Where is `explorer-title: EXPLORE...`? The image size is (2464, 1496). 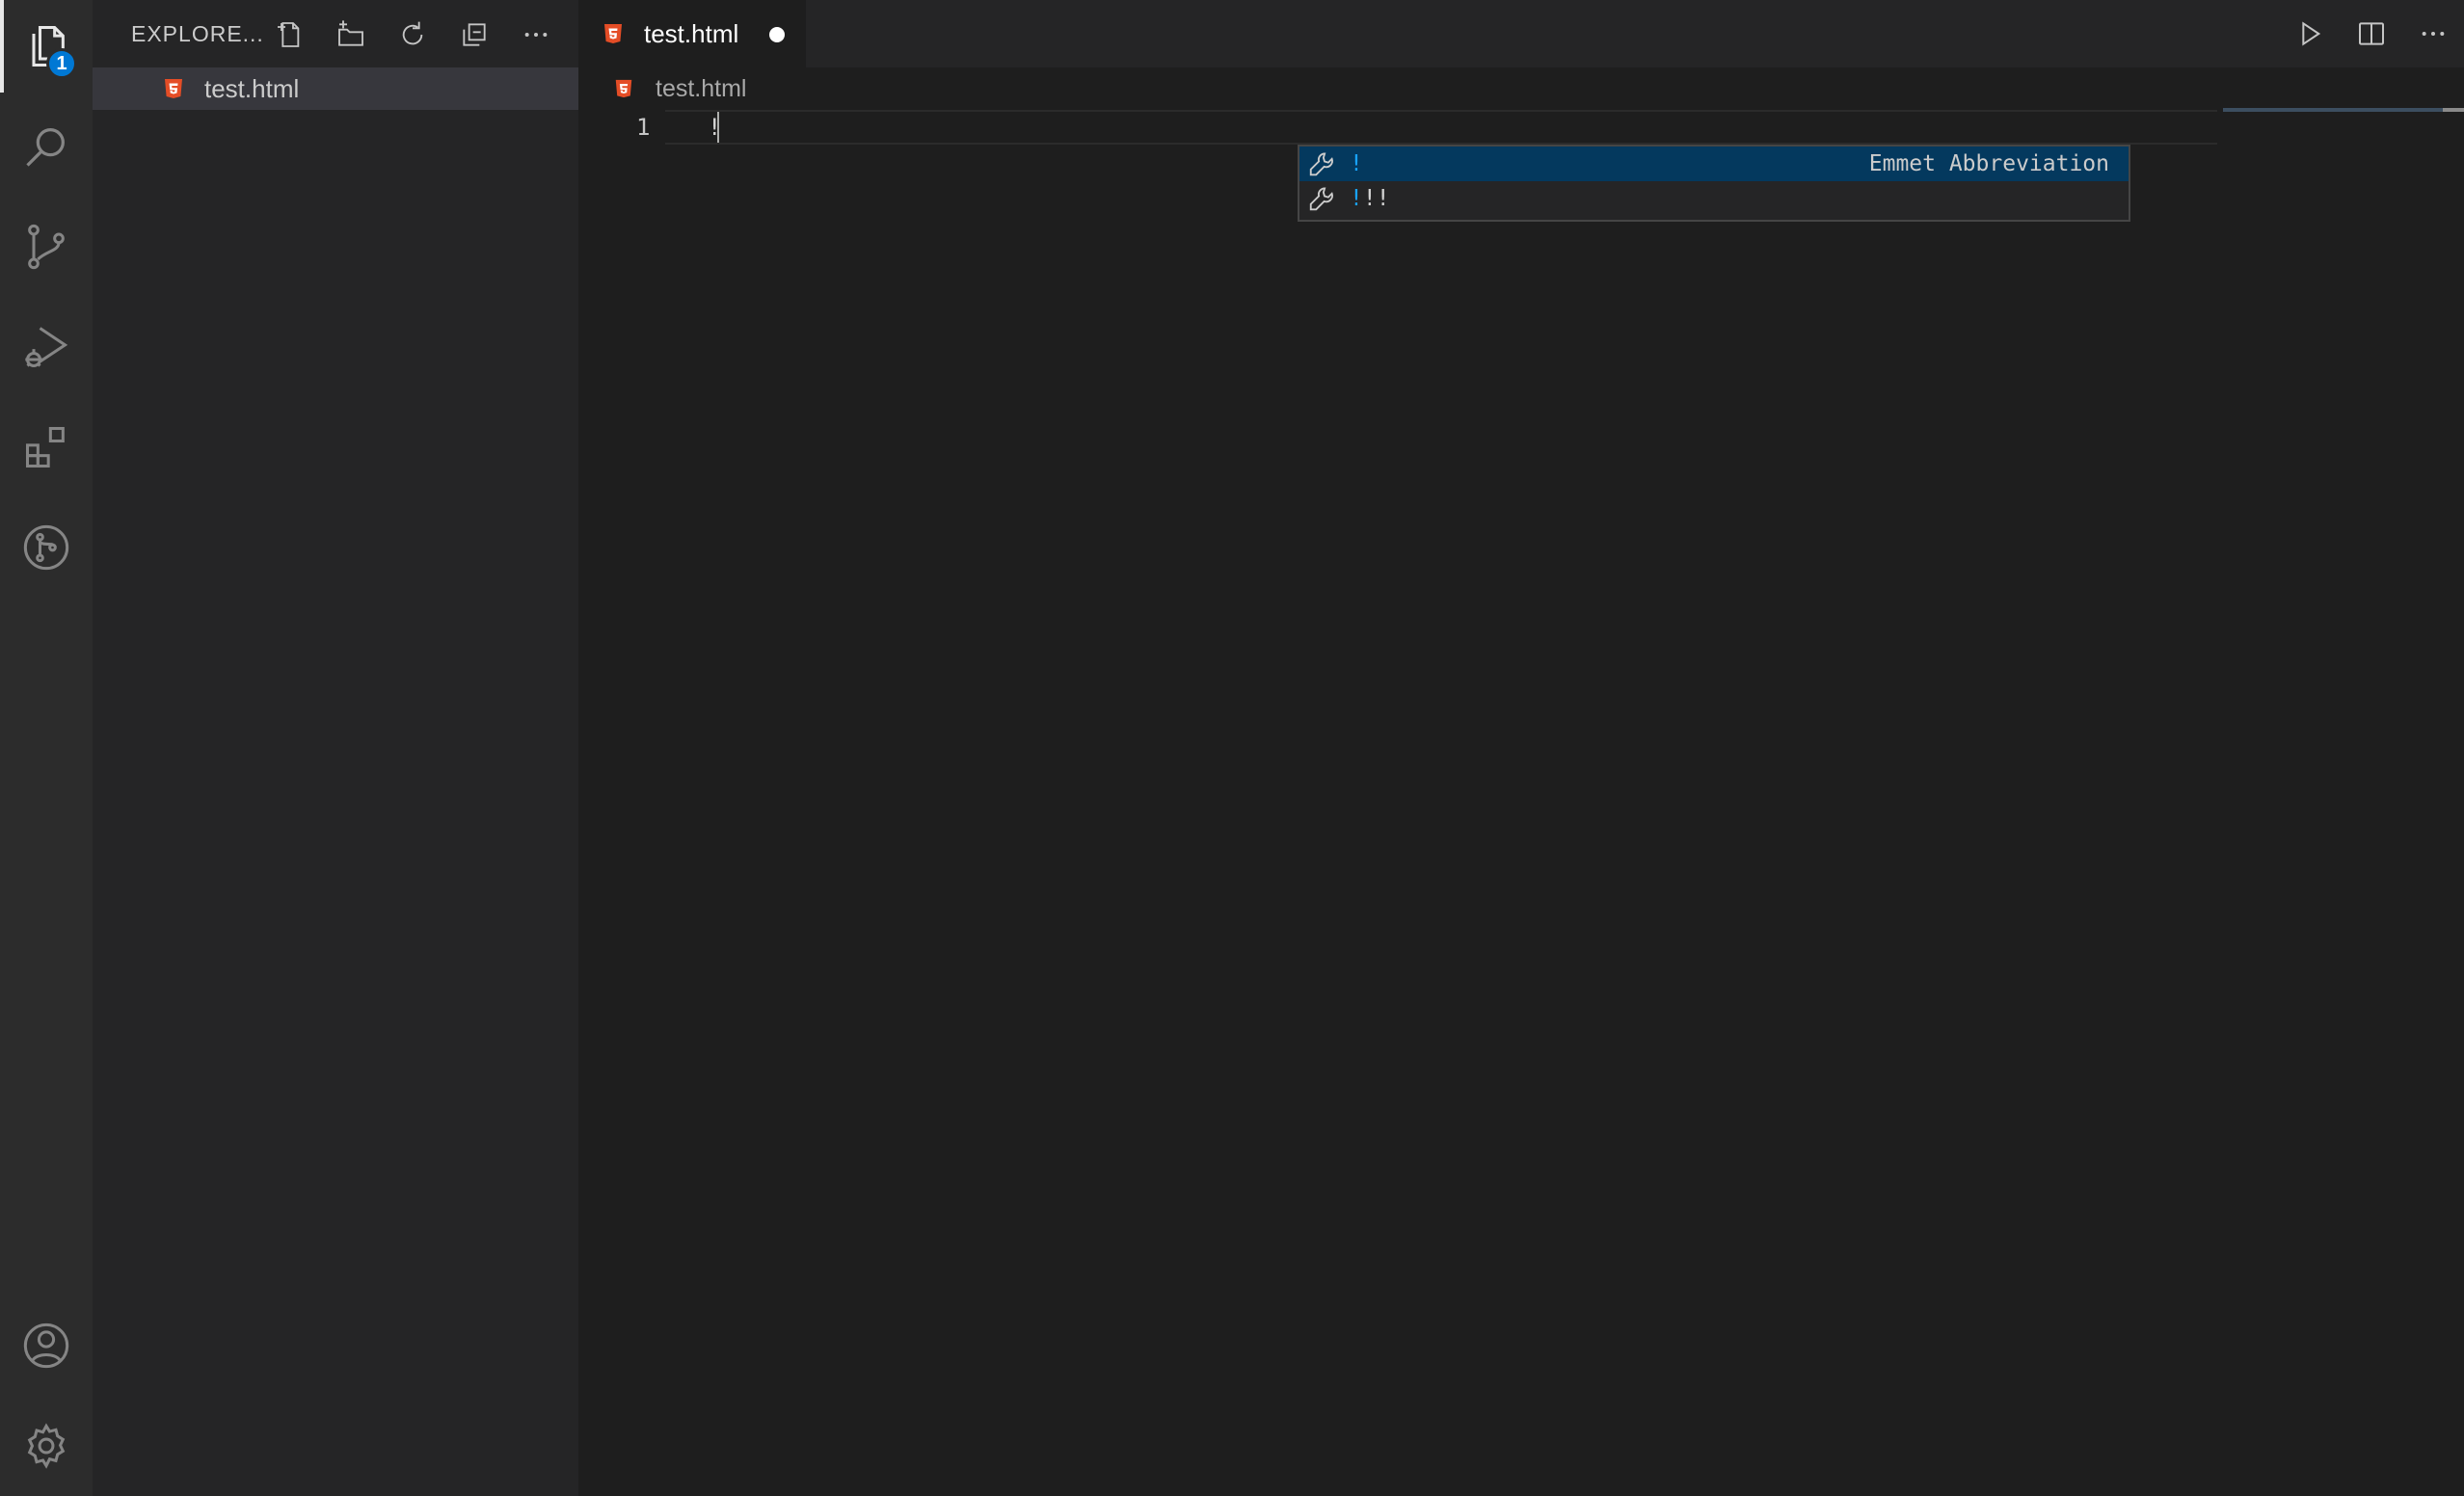 explorer-title: EXPLORE... is located at coordinates (198, 33).